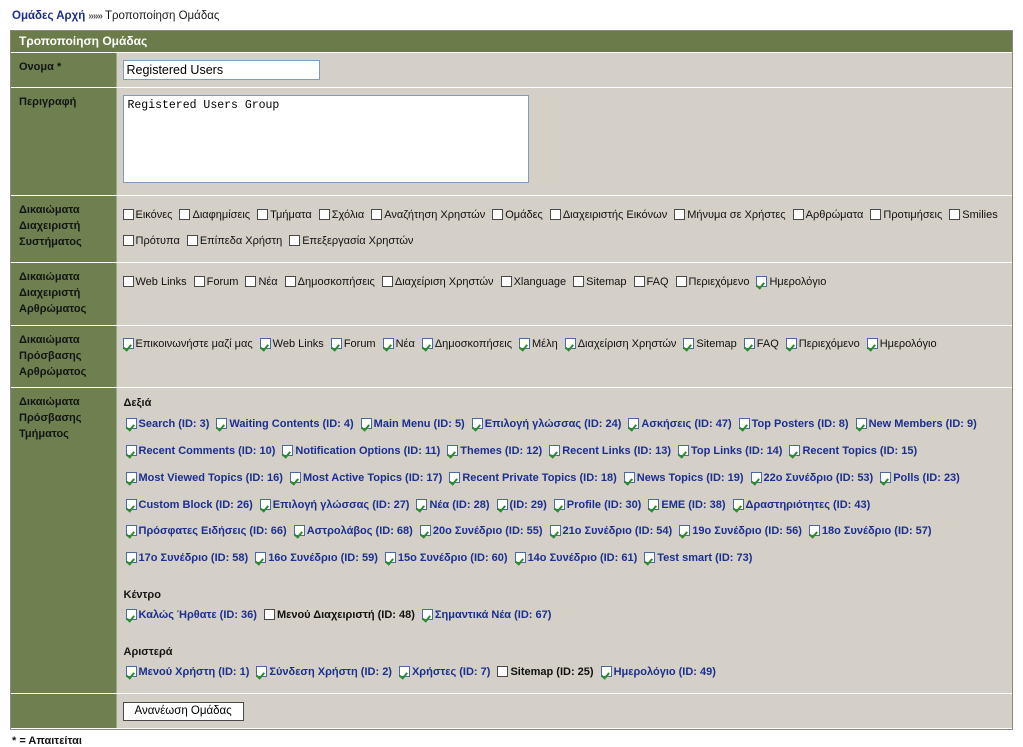  What do you see at coordinates (187, 345) in the screenshot?
I see `module-access-item: Επικοινωνήστε μαζί μας` at bounding box center [187, 345].